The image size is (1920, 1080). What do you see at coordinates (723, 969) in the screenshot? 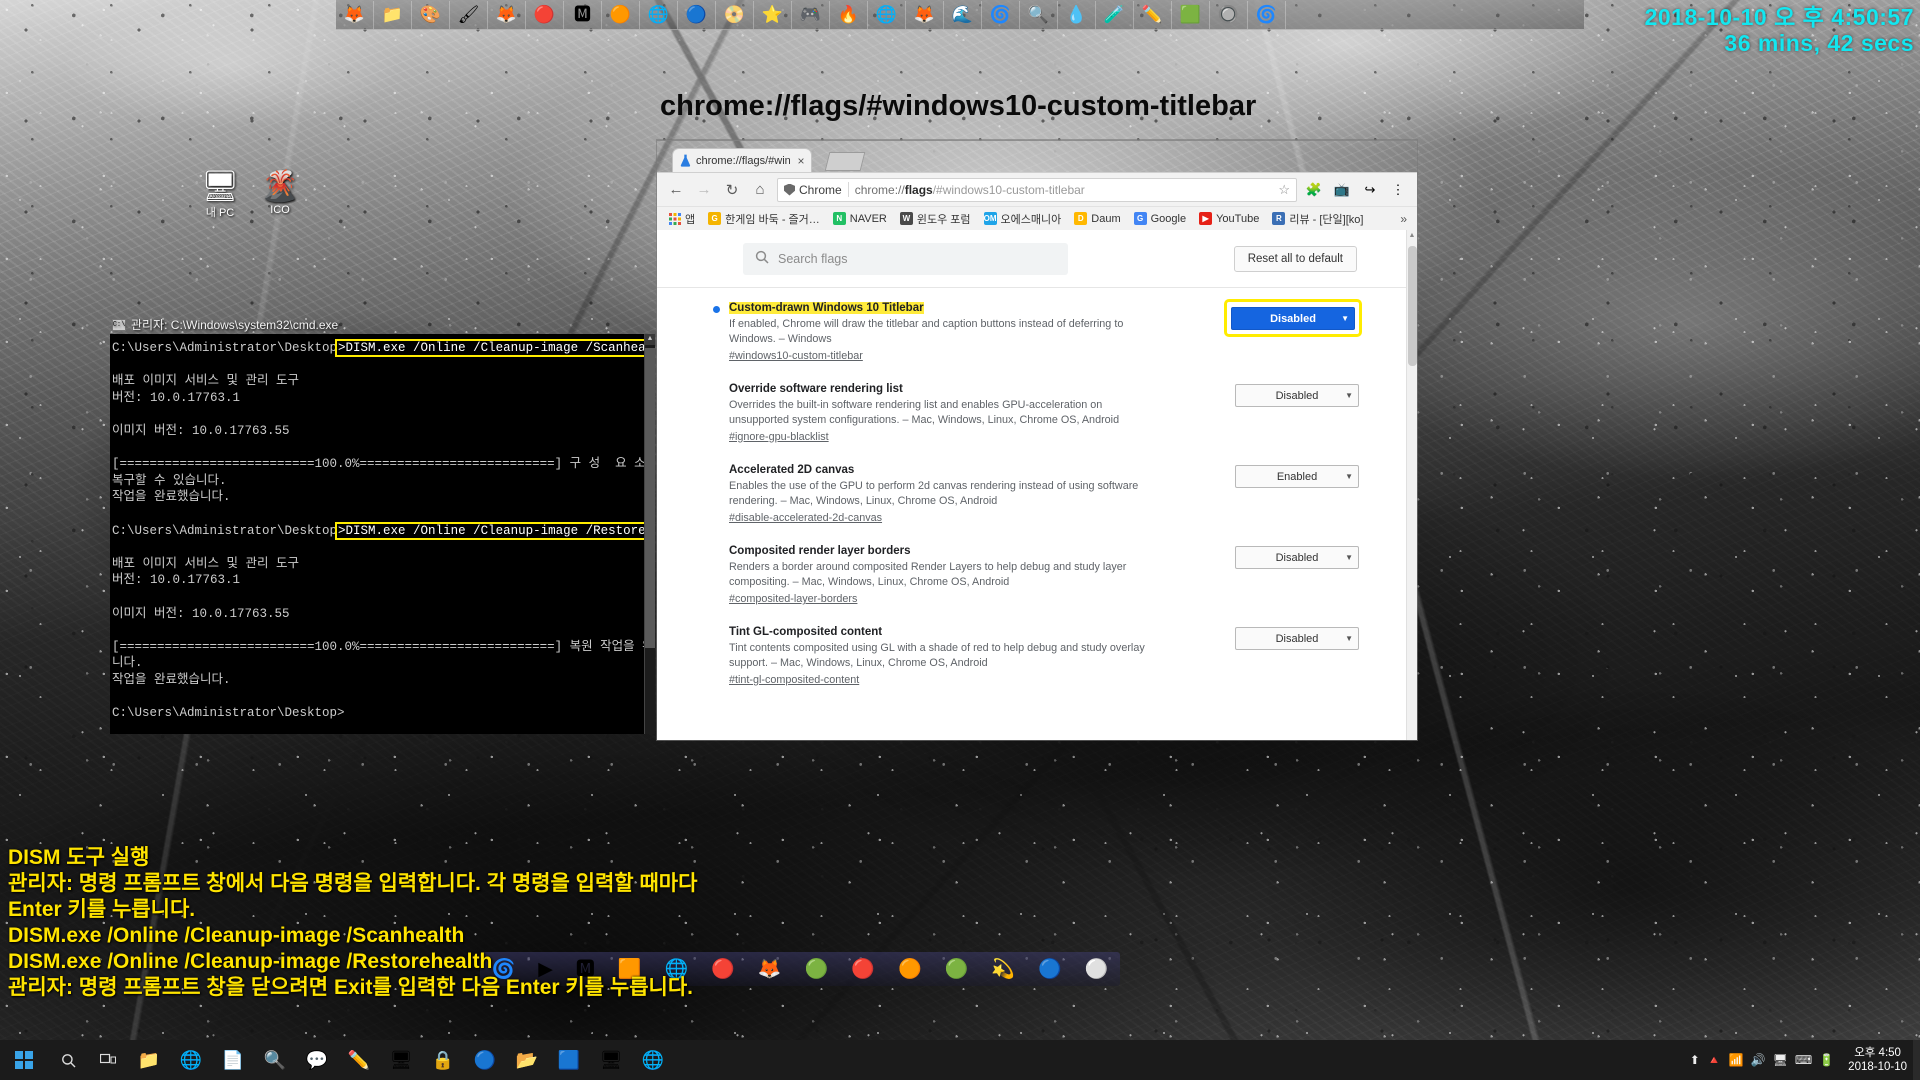
I see `dock-icon-5: 🔴` at bounding box center [723, 969].